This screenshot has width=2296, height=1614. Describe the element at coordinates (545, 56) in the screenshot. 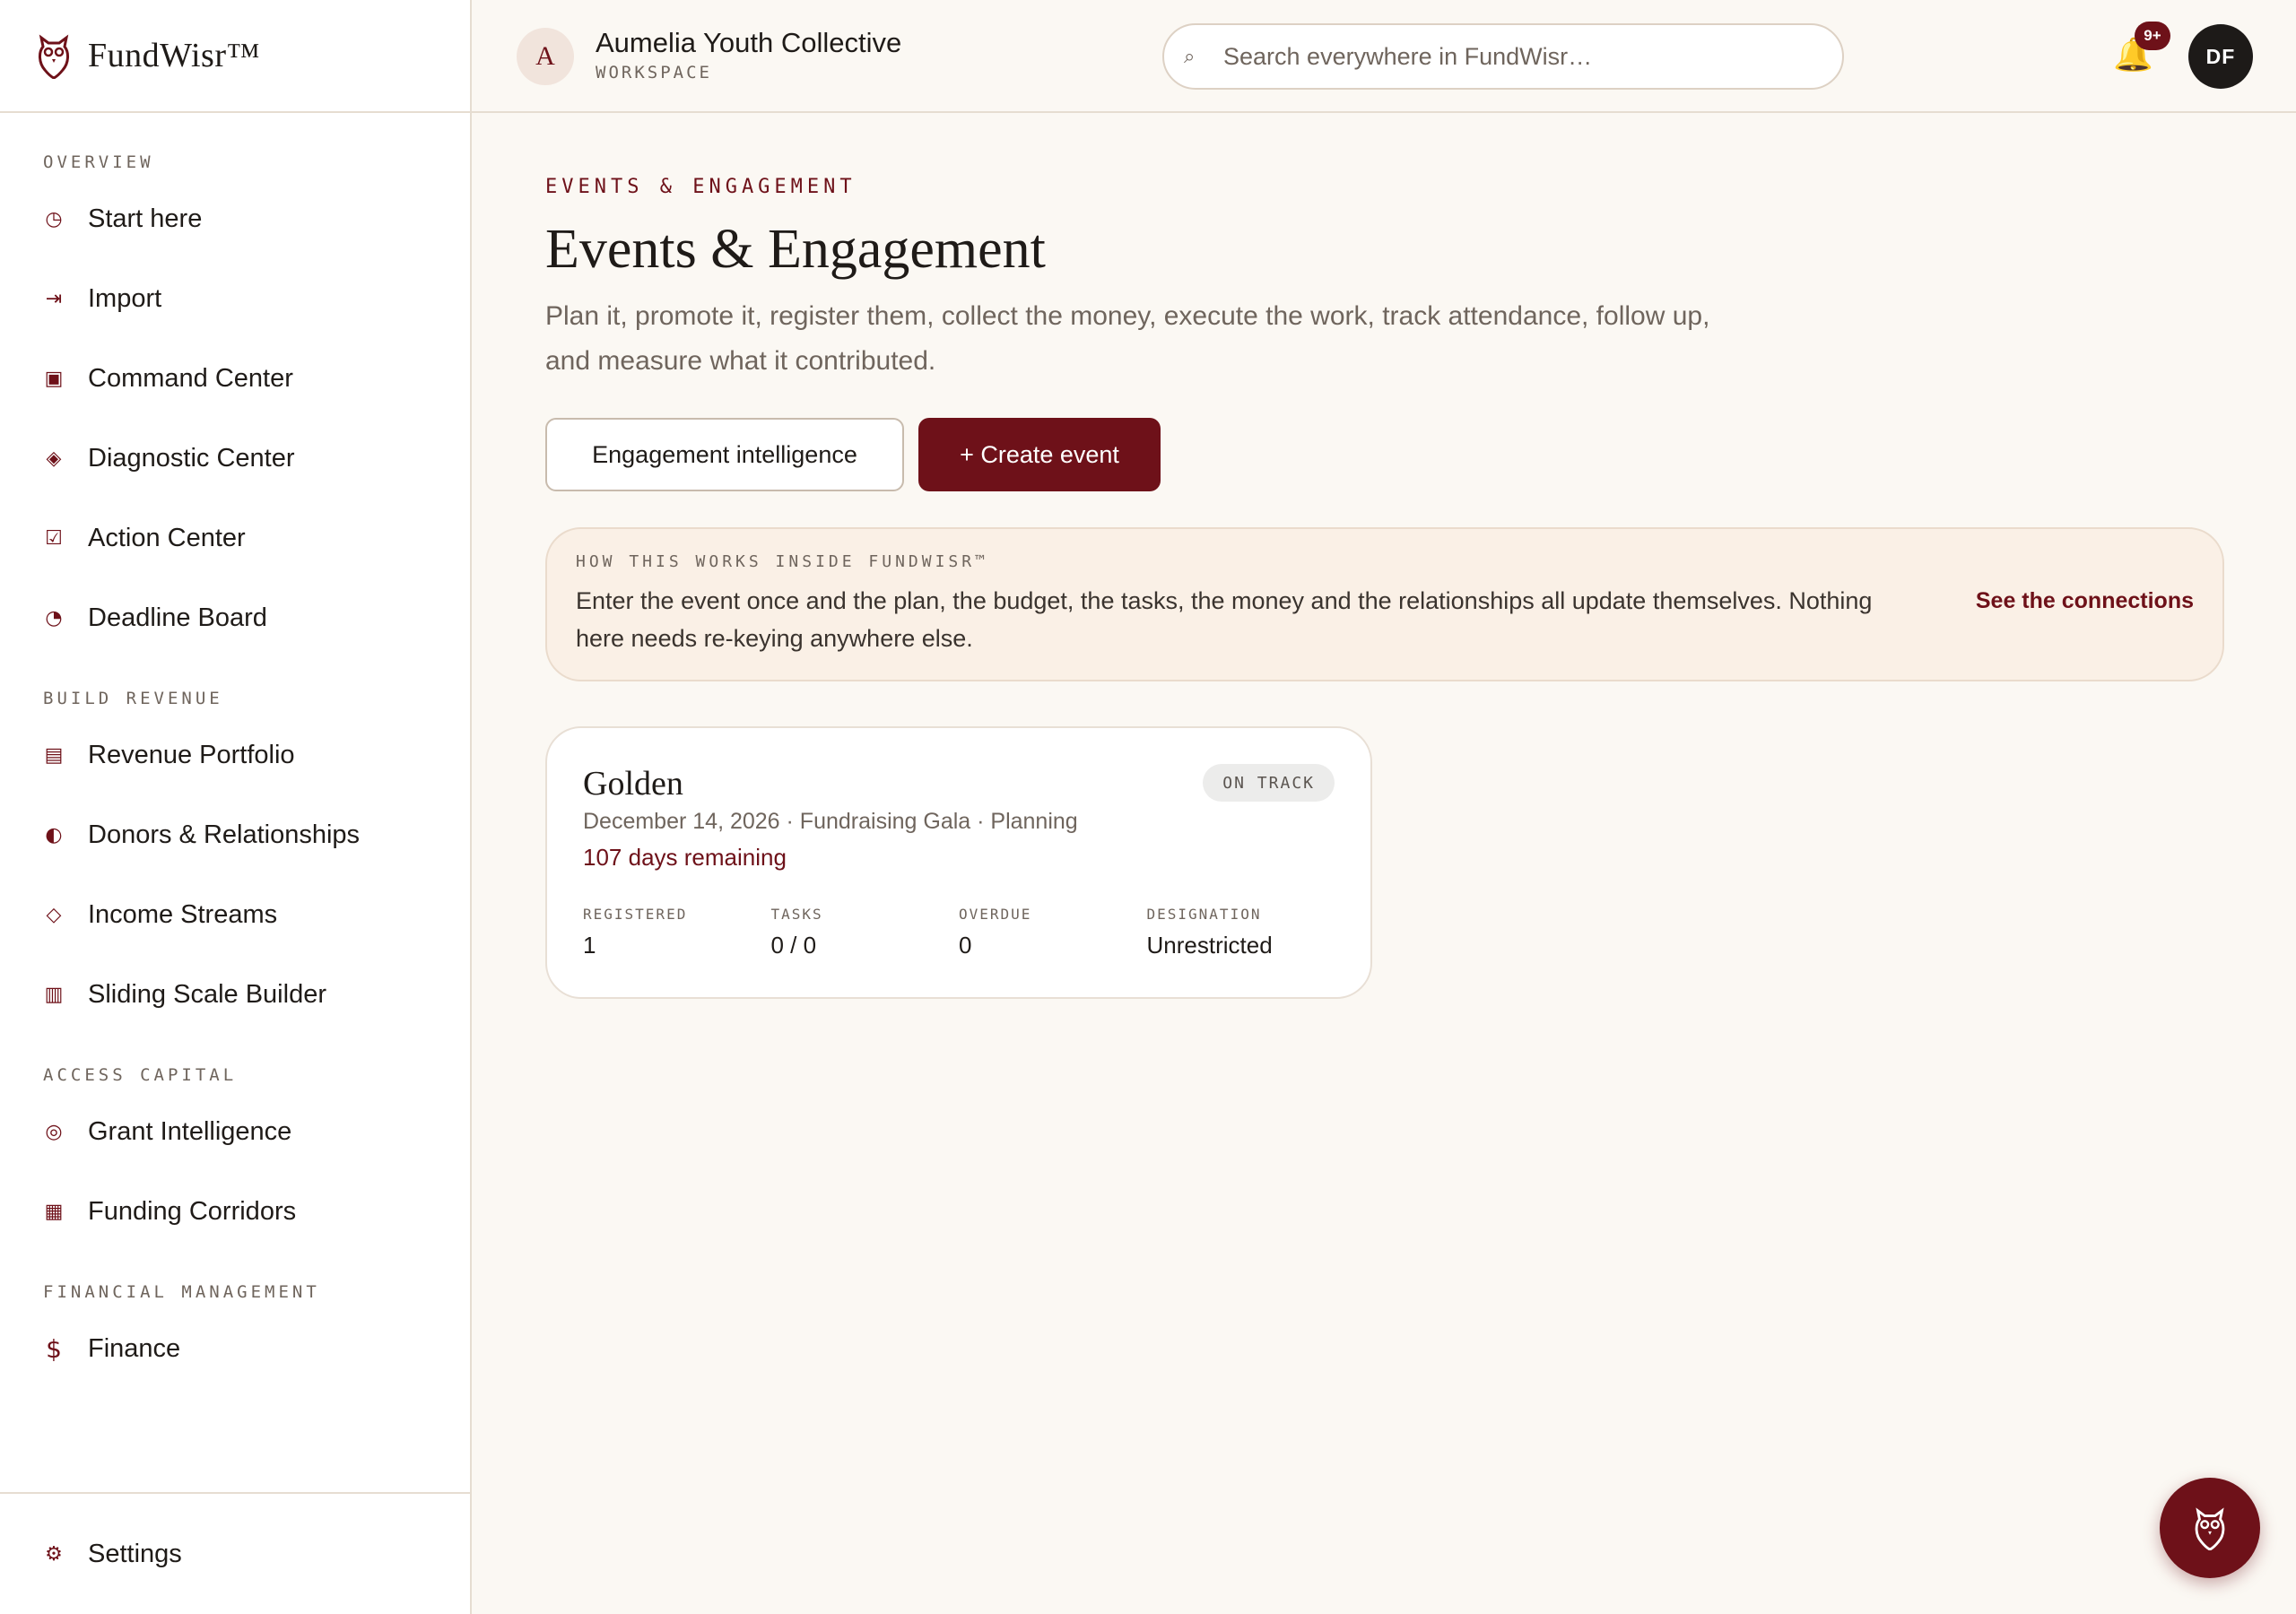

I see `workspace-avatar: A` at that location.